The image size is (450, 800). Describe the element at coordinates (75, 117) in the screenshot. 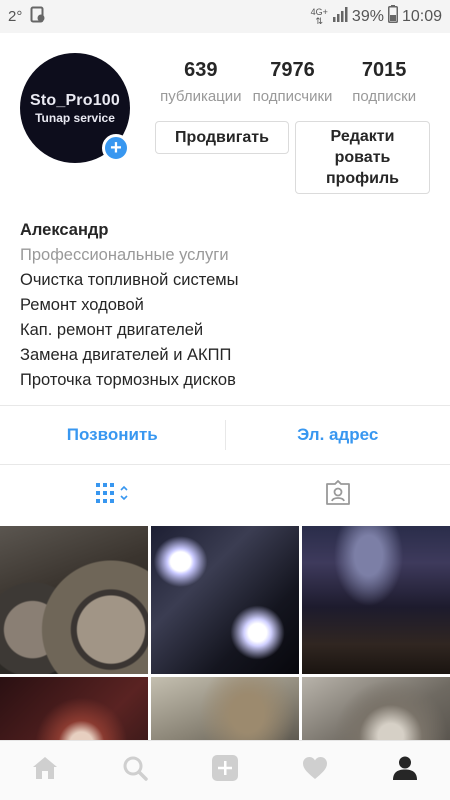

I see `avatar-brand-subtitle: Tunap service` at that location.